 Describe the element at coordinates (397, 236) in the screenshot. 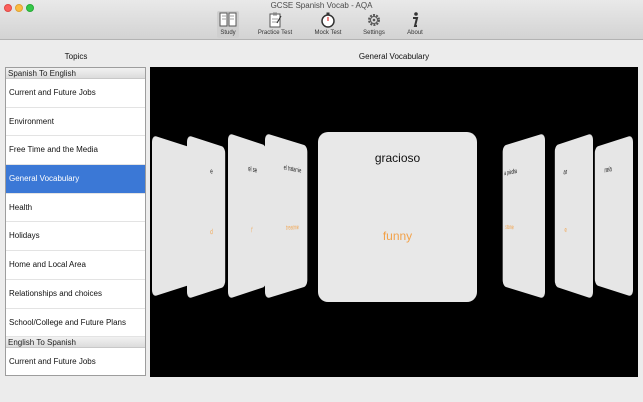

I see `card-translation: funny` at that location.